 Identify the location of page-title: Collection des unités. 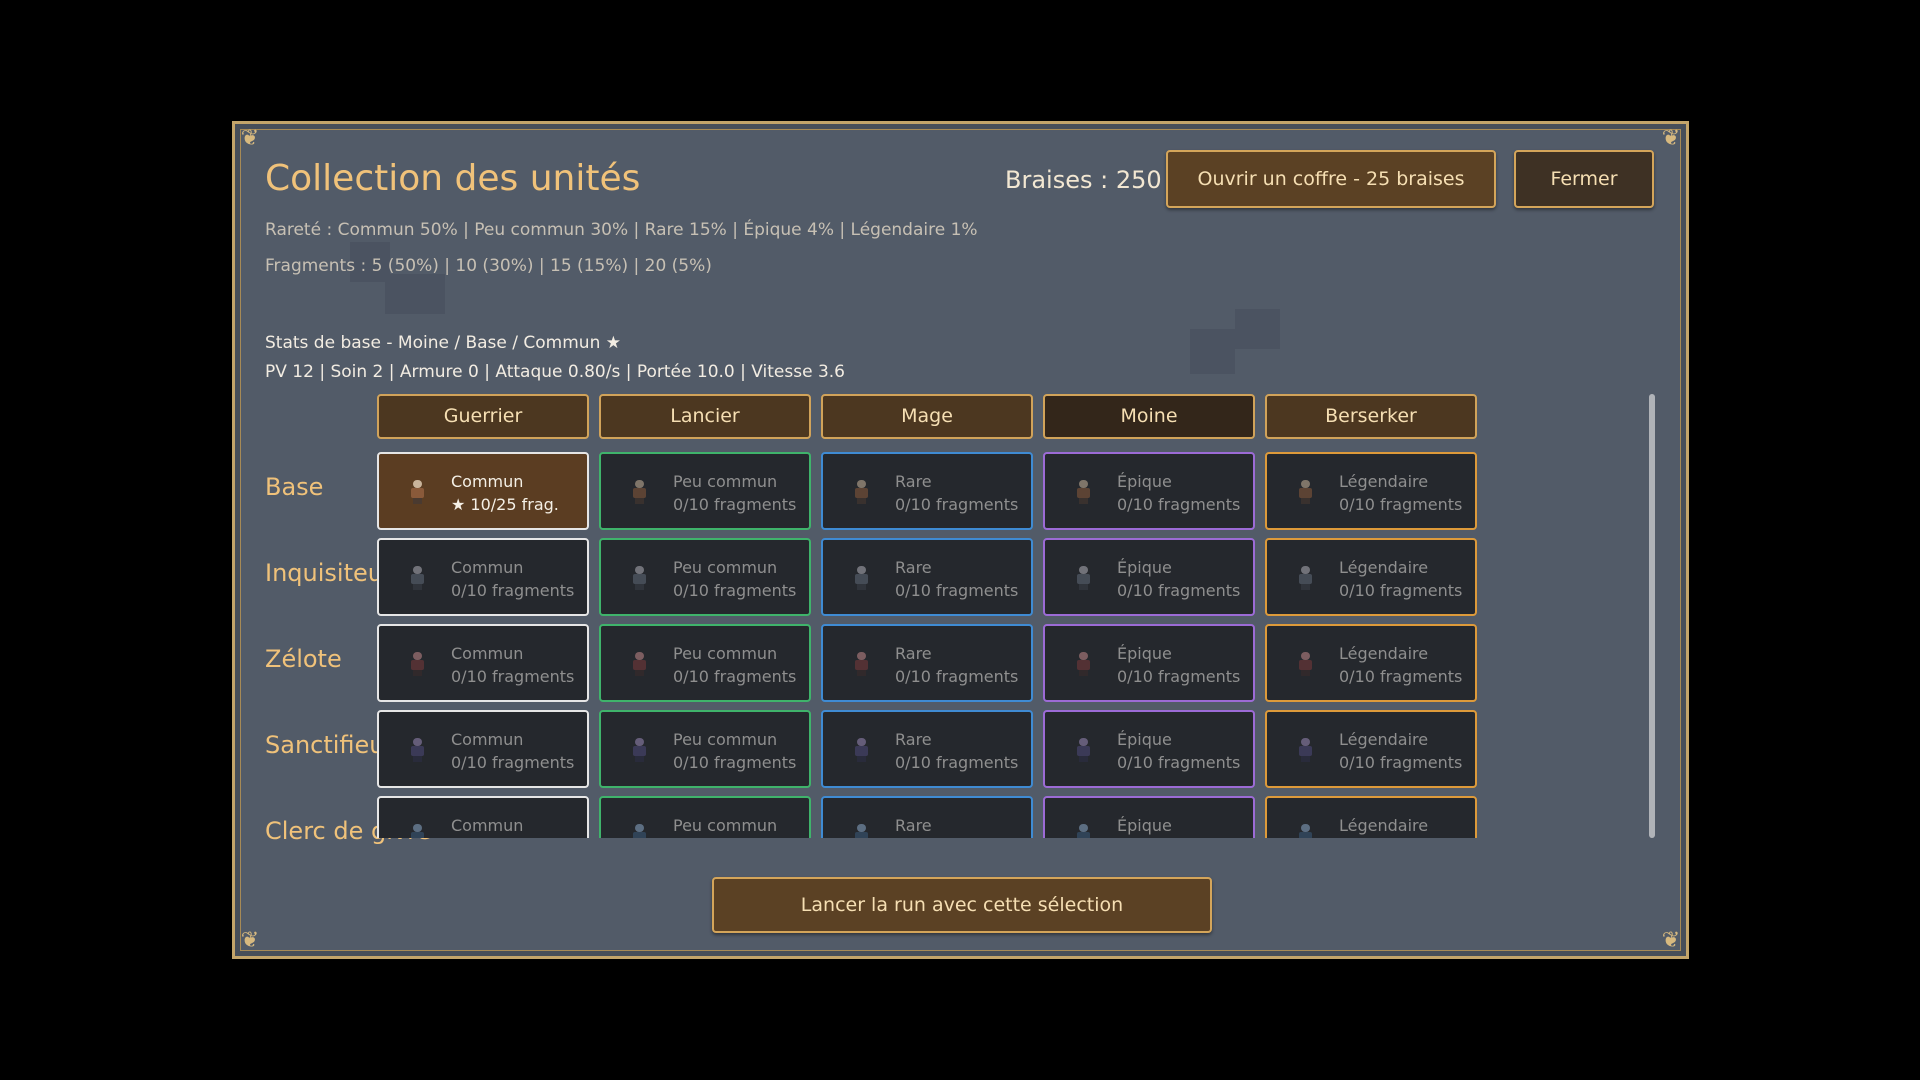
(453, 178).